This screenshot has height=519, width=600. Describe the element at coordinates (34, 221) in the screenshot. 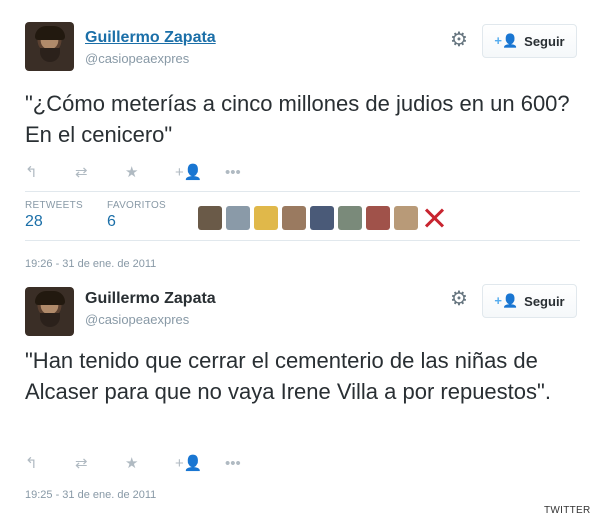

I see `retweets-count: 28` at that location.